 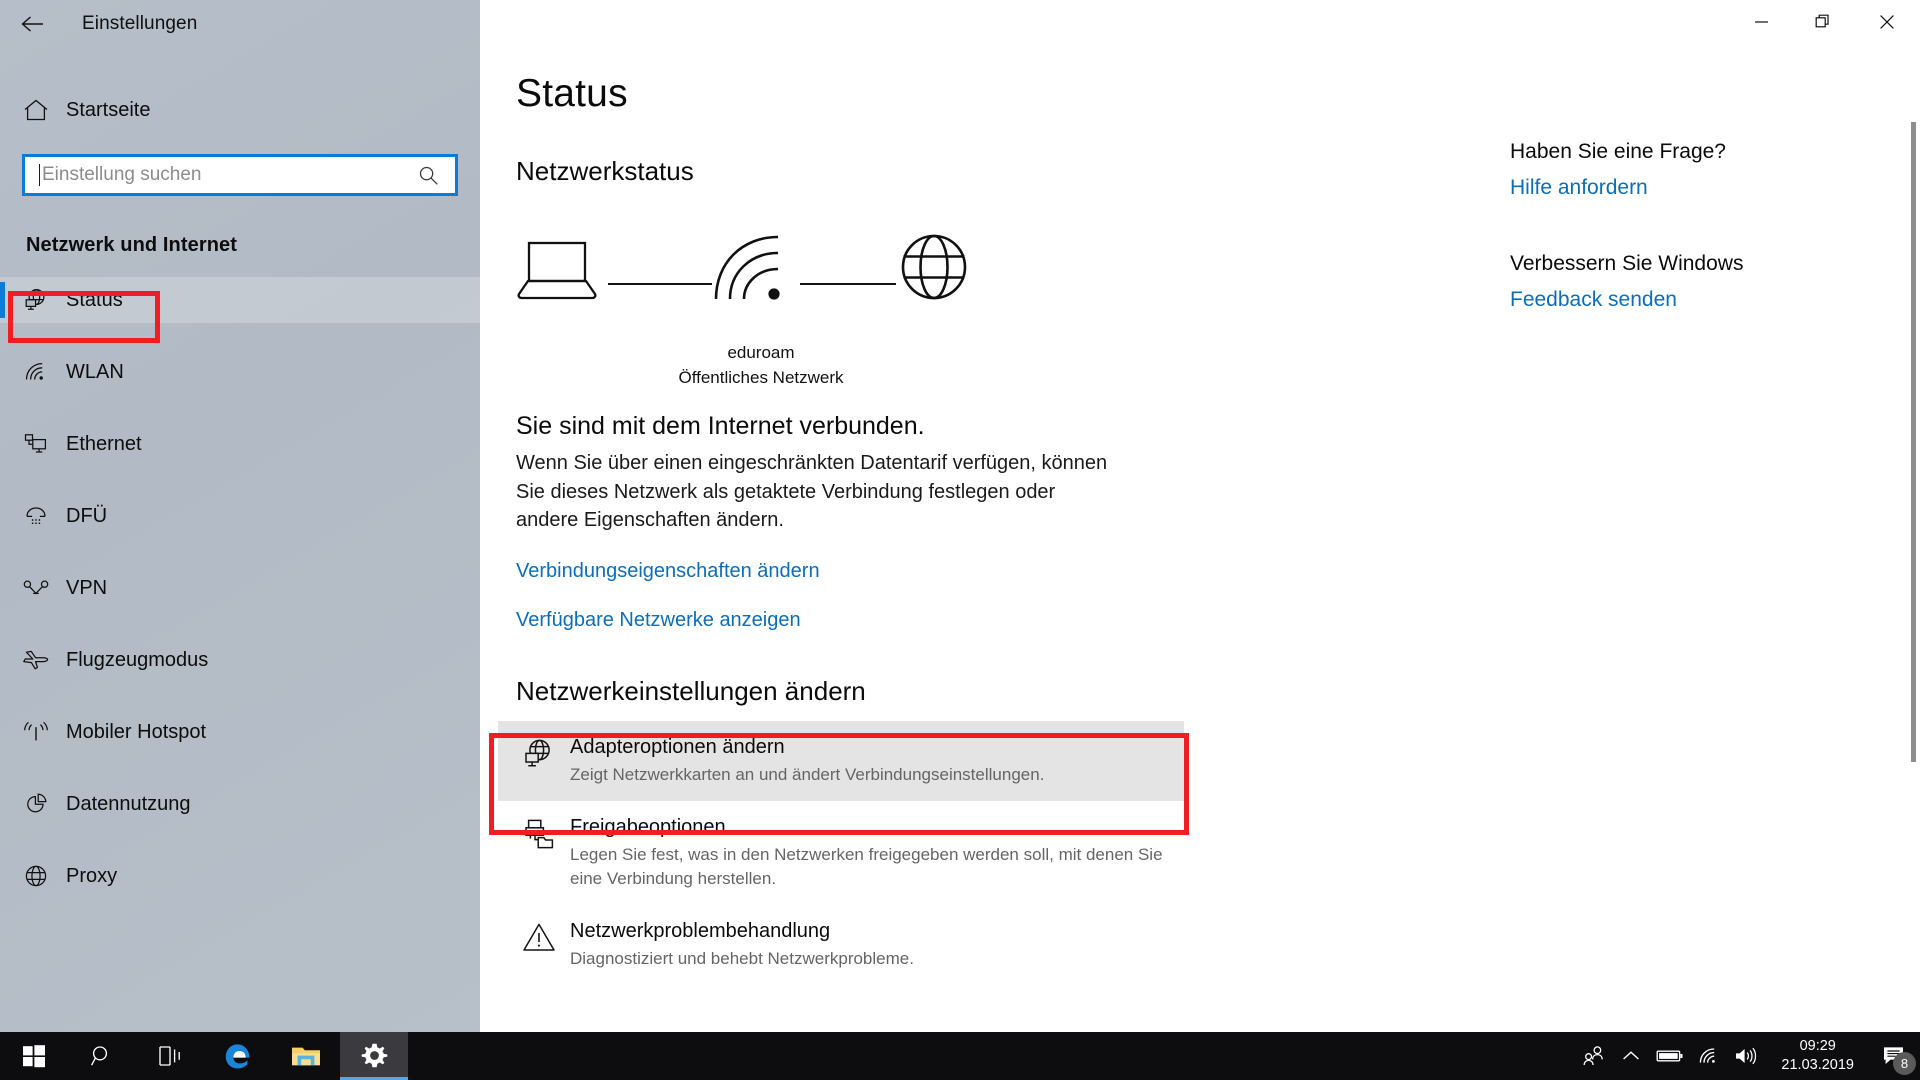 What do you see at coordinates (240, 804) in the screenshot?
I see `sidebar-item-datennutzung: Datennutzung` at bounding box center [240, 804].